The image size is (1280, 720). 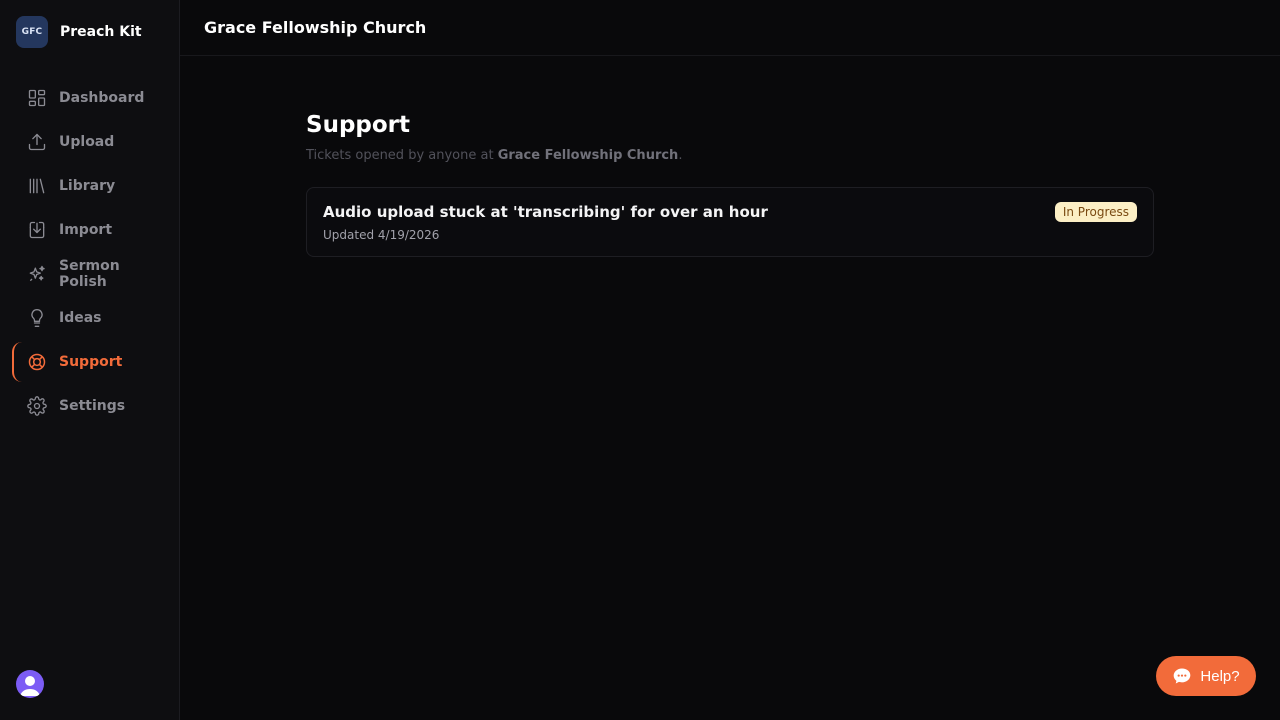 I want to click on org-title: Grace Fellowship Church, so click(x=315, y=27).